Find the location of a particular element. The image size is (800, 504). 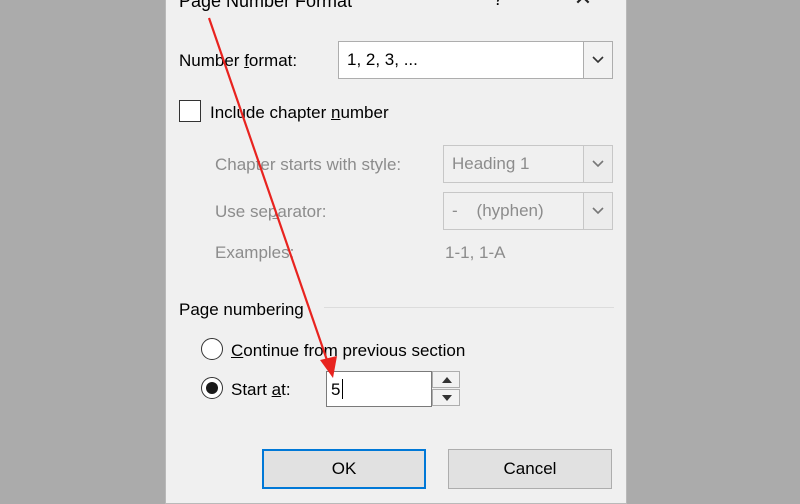

chapter-style-value: Heading 1 is located at coordinates (491, 163).